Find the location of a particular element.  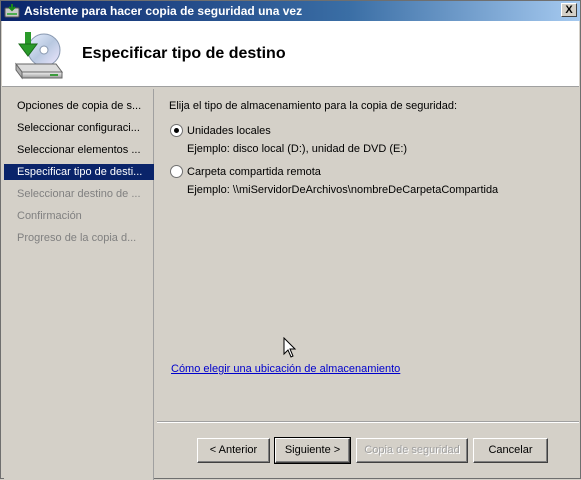

cancel-button: Cancelar is located at coordinates (510, 450).